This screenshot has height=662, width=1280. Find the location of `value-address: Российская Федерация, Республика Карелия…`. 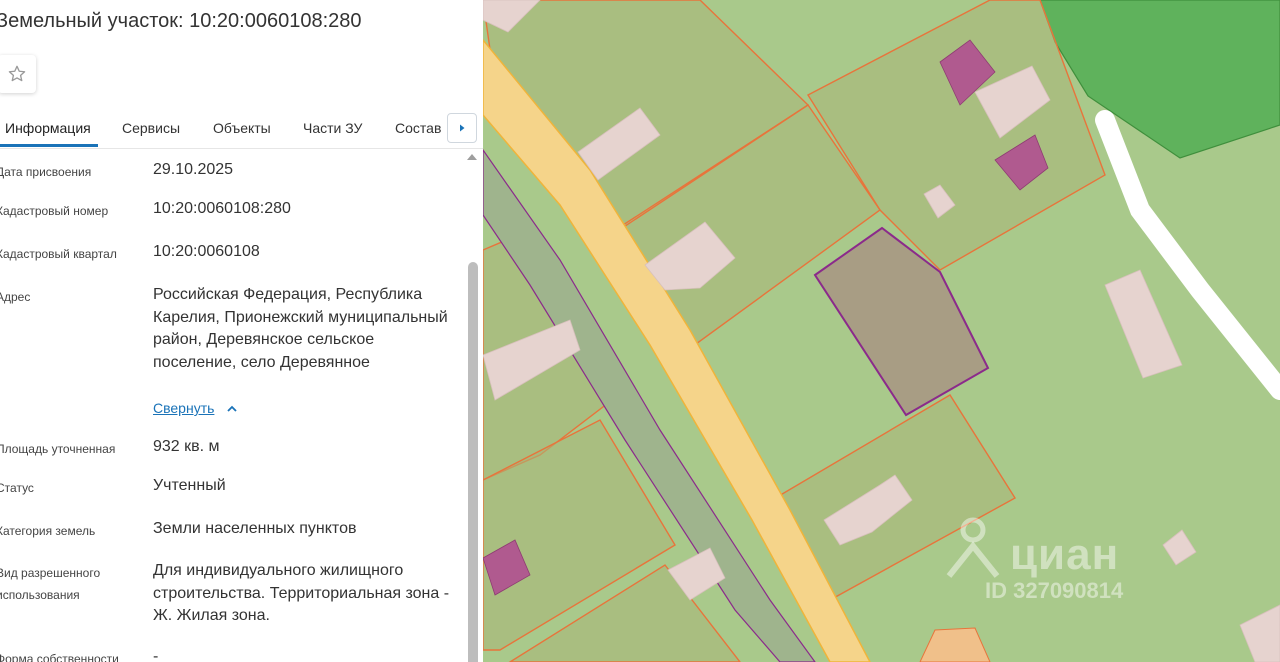

value-address: Российская Федерация, Республика Карелия… is located at coordinates (300, 328).